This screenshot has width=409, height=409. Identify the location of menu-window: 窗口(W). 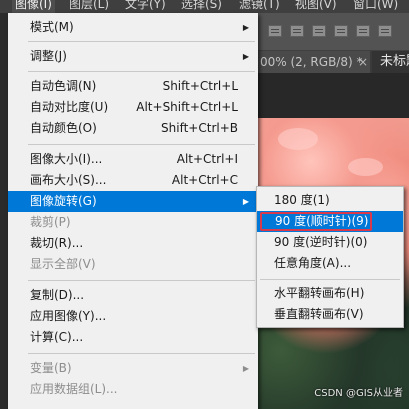
(375, 6).